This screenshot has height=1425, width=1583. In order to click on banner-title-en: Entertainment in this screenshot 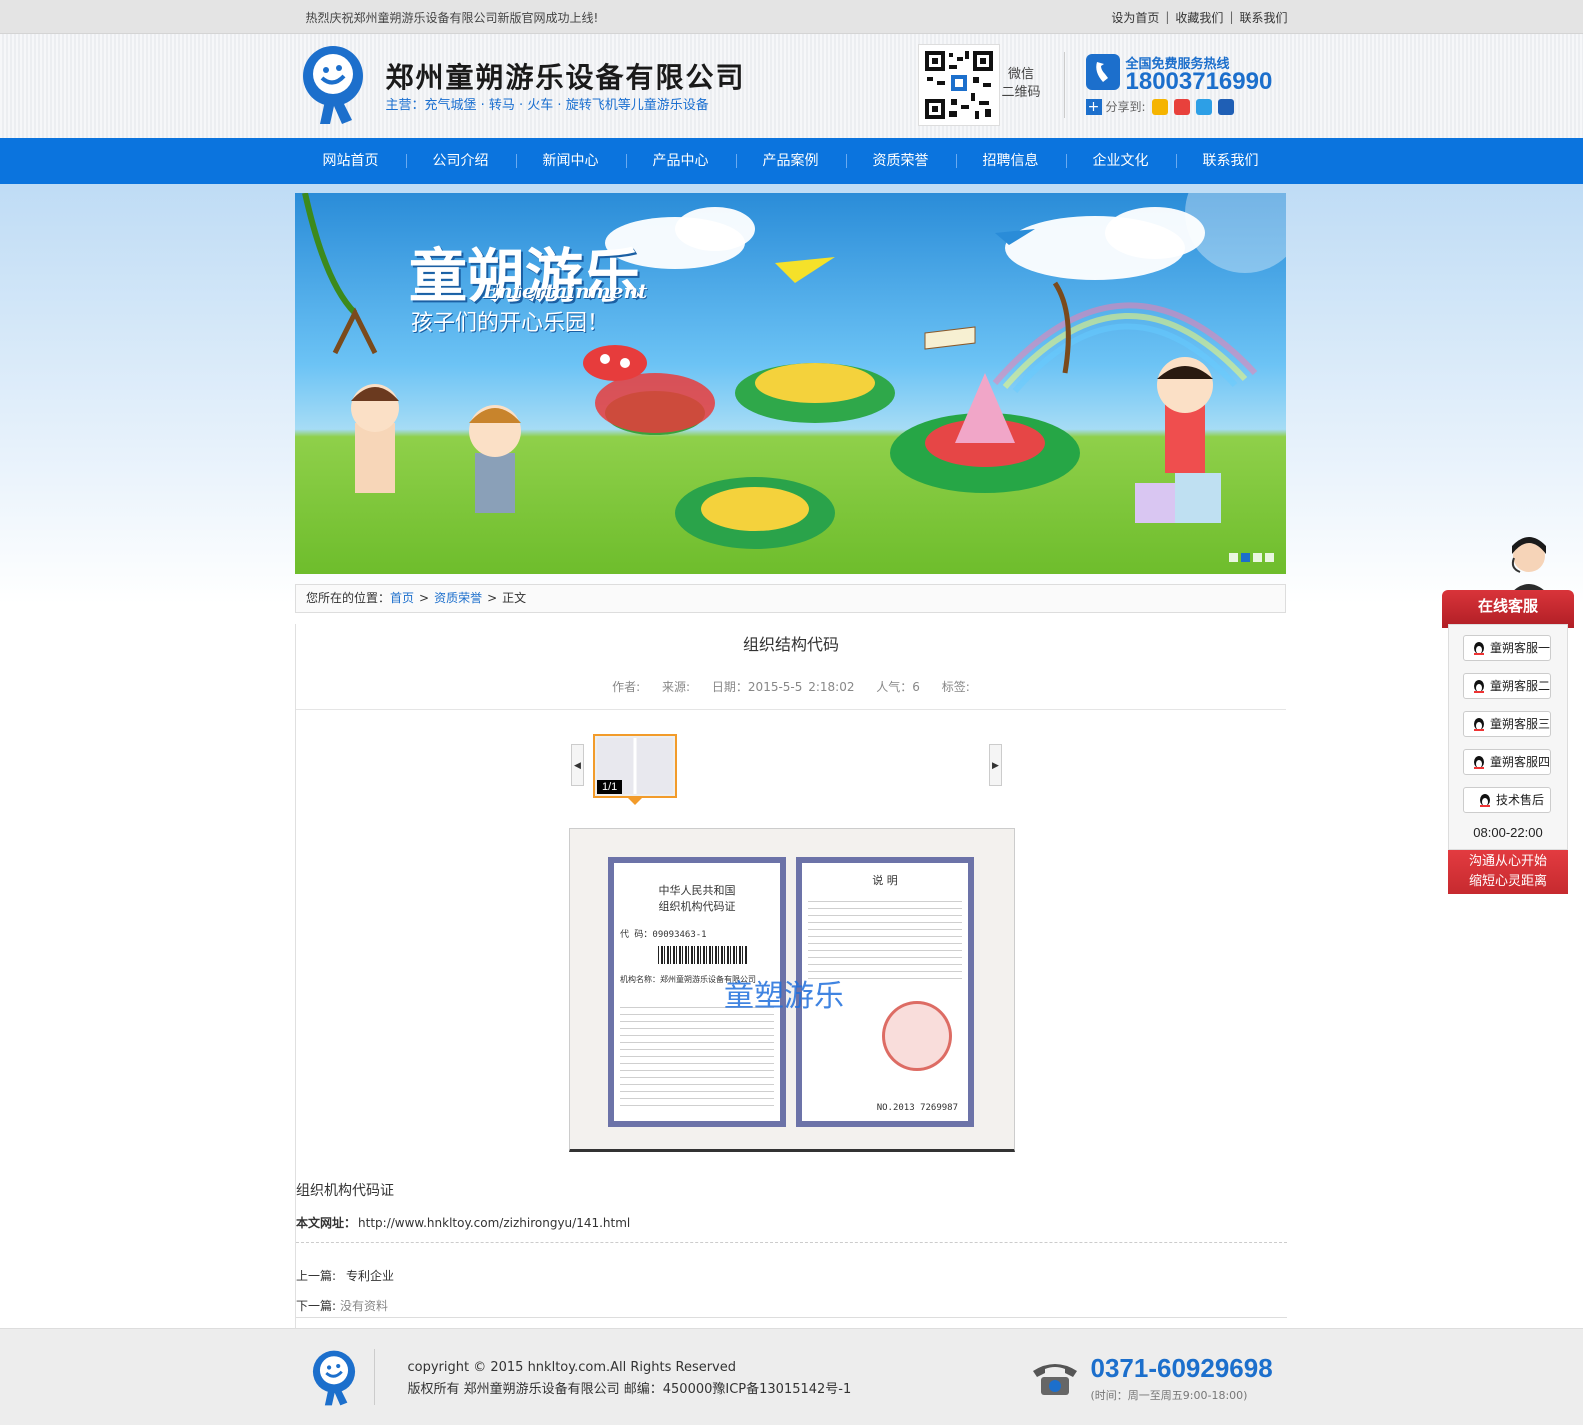, I will do `click(565, 291)`.